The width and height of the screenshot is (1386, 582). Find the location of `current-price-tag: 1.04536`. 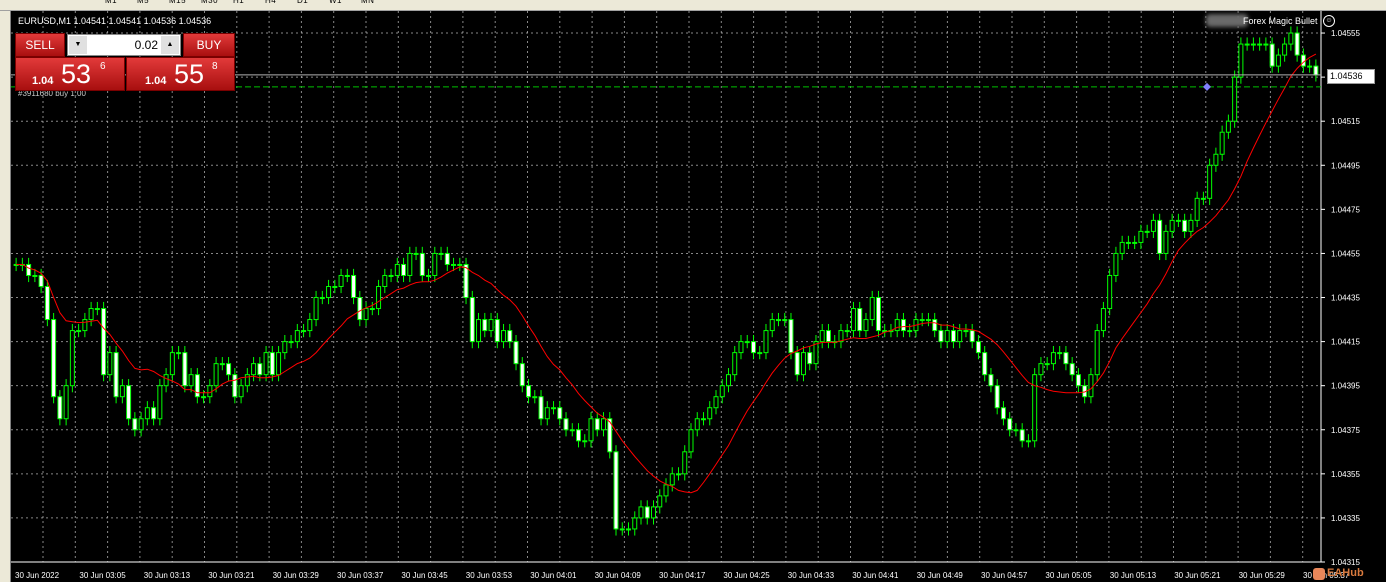

current-price-tag: 1.04536 is located at coordinates (1351, 76).